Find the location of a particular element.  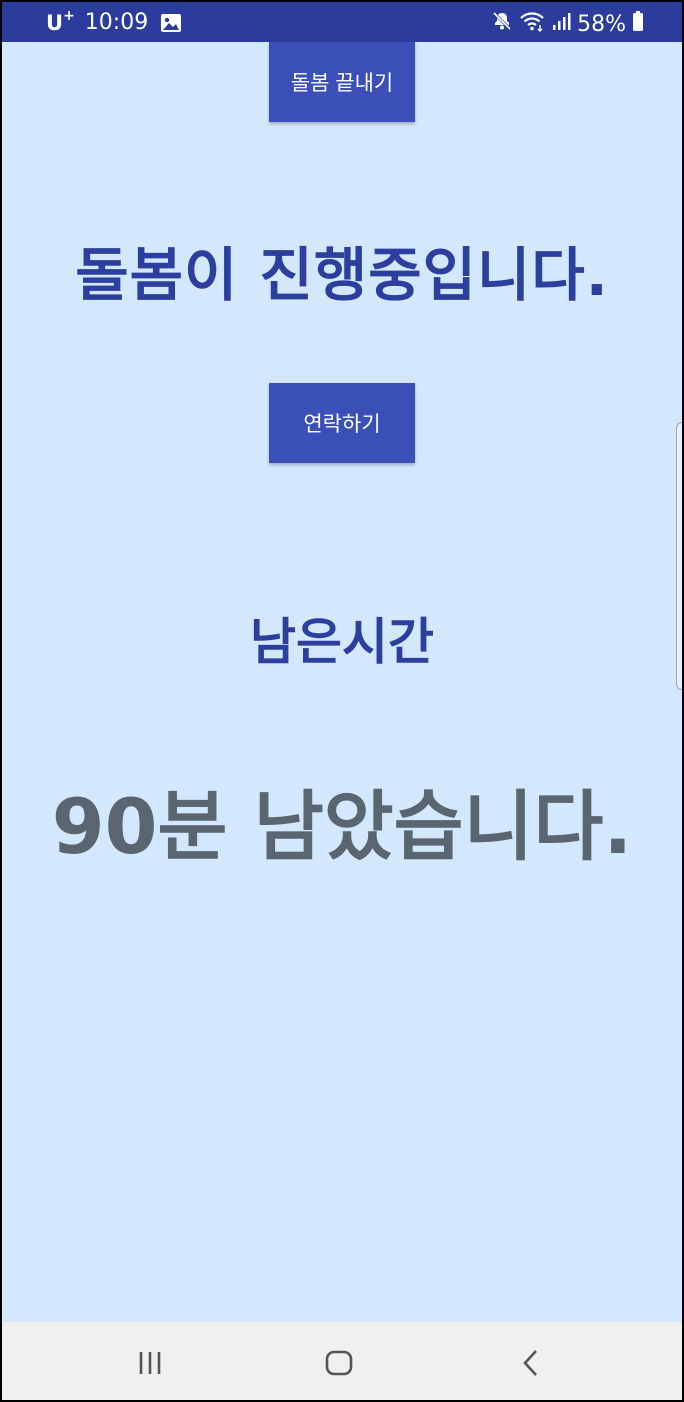

back-icon is located at coordinates (531, 1363).